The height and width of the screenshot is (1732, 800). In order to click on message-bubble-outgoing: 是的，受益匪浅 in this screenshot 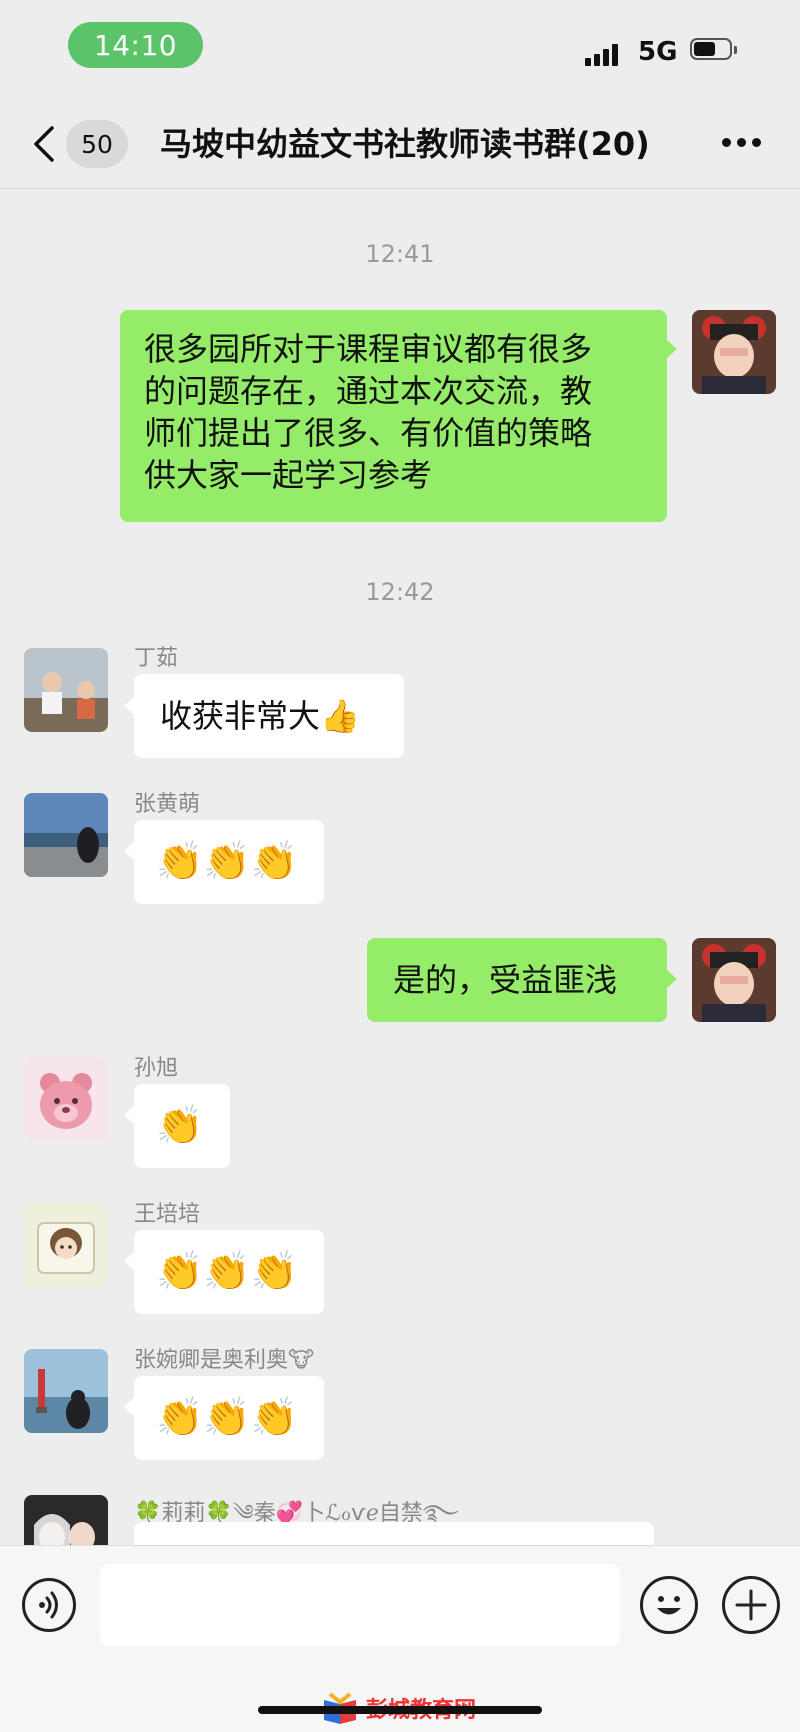, I will do `click(517, 980)`.